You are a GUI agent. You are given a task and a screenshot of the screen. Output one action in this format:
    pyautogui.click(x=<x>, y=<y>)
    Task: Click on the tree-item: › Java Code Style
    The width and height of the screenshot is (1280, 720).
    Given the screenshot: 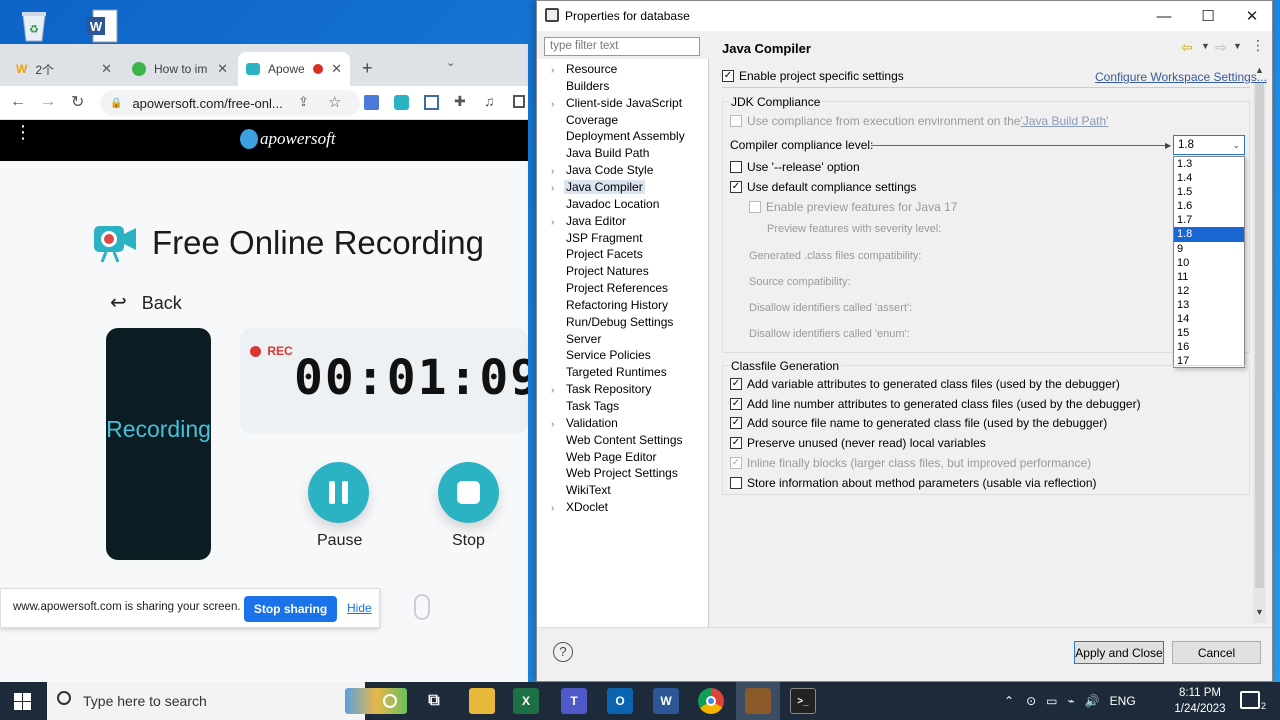 What is the action you would take?
    pyautogui.click(x=603, y=170)
    